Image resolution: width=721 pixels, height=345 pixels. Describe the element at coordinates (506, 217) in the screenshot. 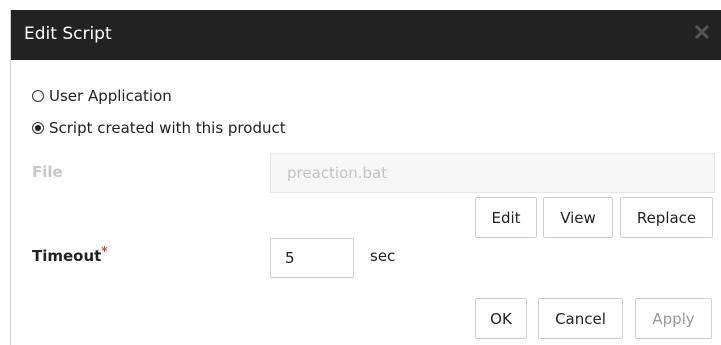

I see `edit-button: Edit` at that location.